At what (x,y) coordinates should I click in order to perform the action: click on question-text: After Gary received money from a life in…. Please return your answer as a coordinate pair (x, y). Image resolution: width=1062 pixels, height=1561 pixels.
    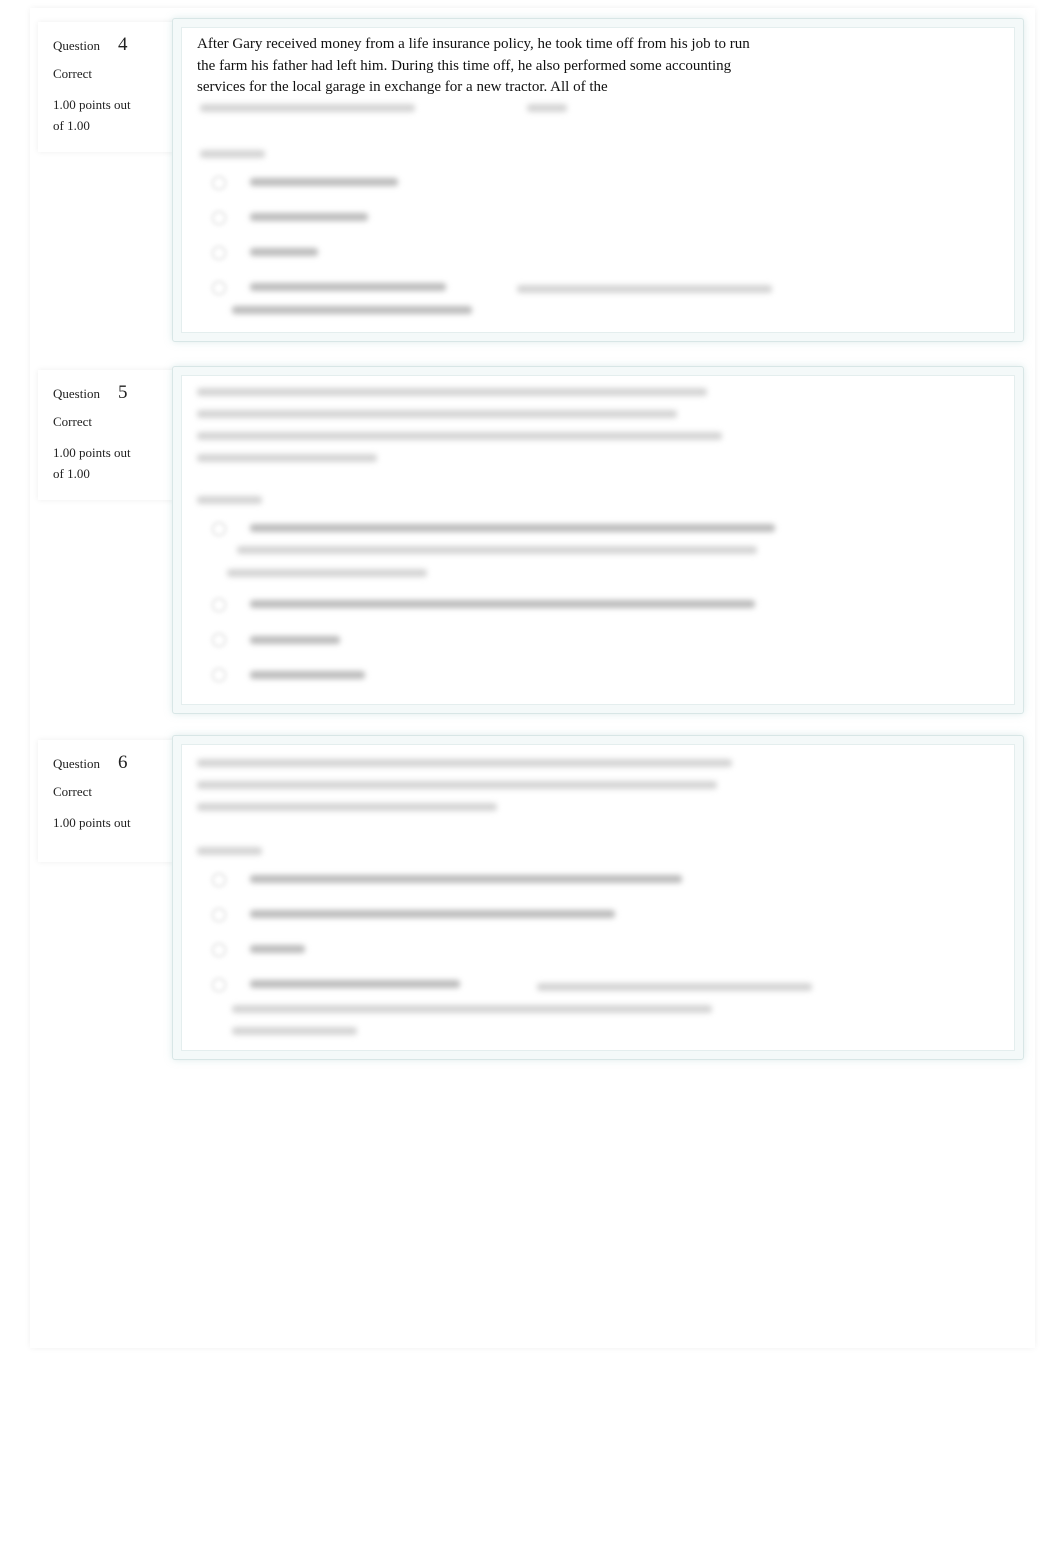
    Looking at the image, I should click on (473, 65).